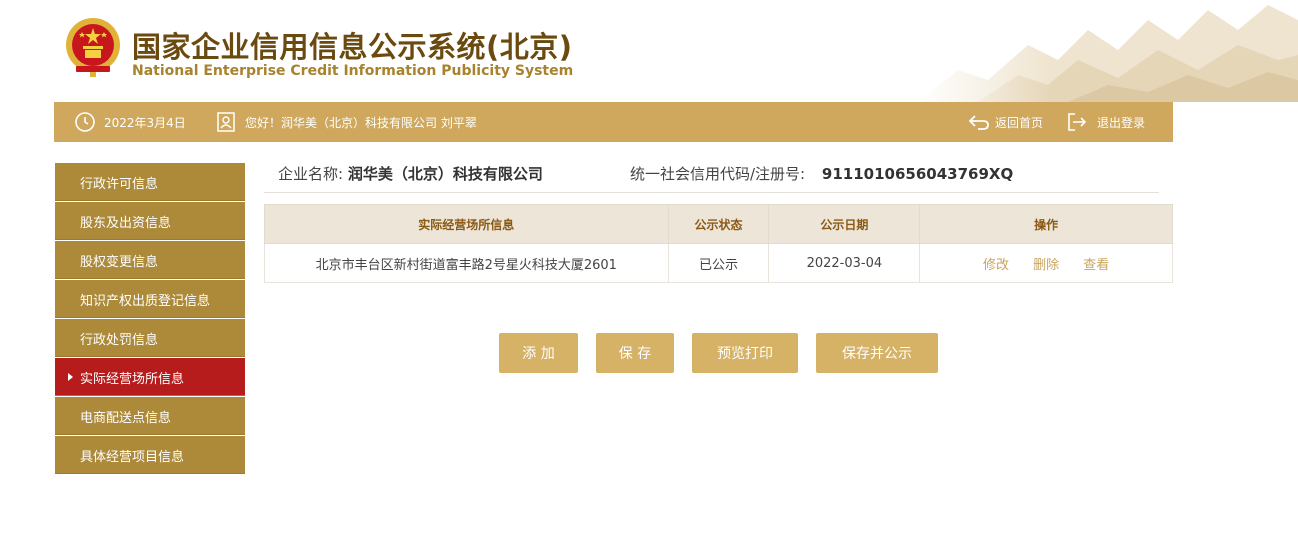  Describe the element at coordinates (1046, 265) in the screenshot. I see `delete-link: 删除` at that location.